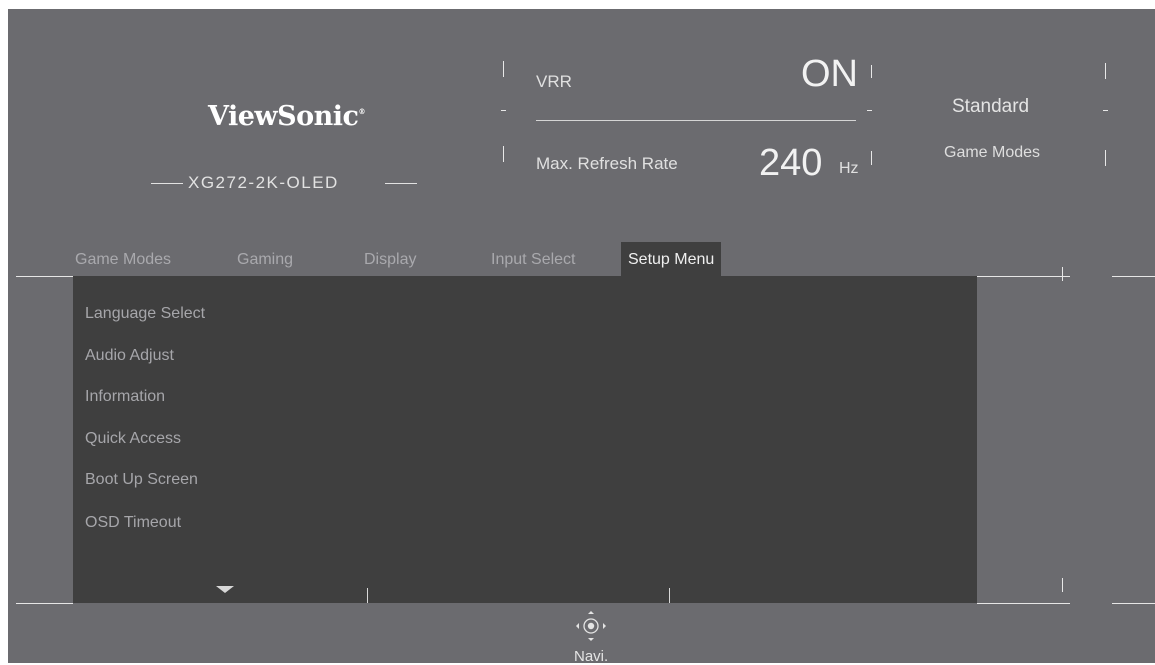 The height and width of the screenshot is (665, 1155). What do you see at coordinates (123, 259) in the screenshot?
I see `tab-game-modes: Game Modes` at bounding box center [123, 259].